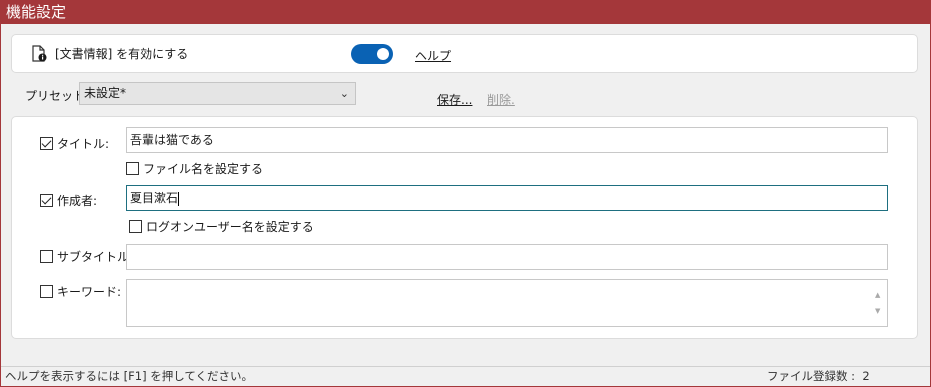  What do you see at coordinates (465, 12) in the screenshot?
I see `window-title: 機能設定` at bounding box center [465, 12].